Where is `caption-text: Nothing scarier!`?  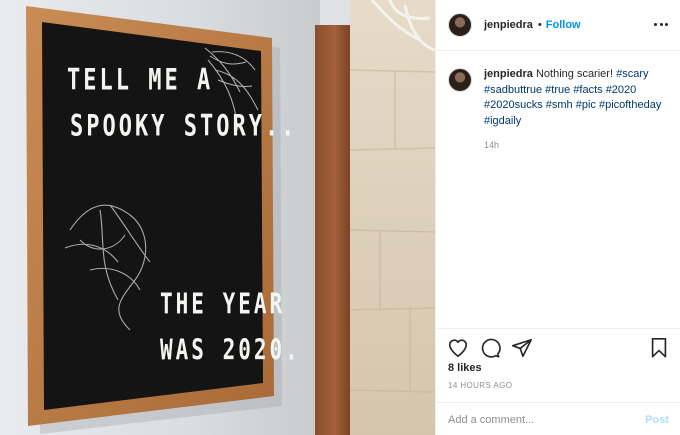
caption-text: Nothing scarier! is located at coordinates (574, 74).